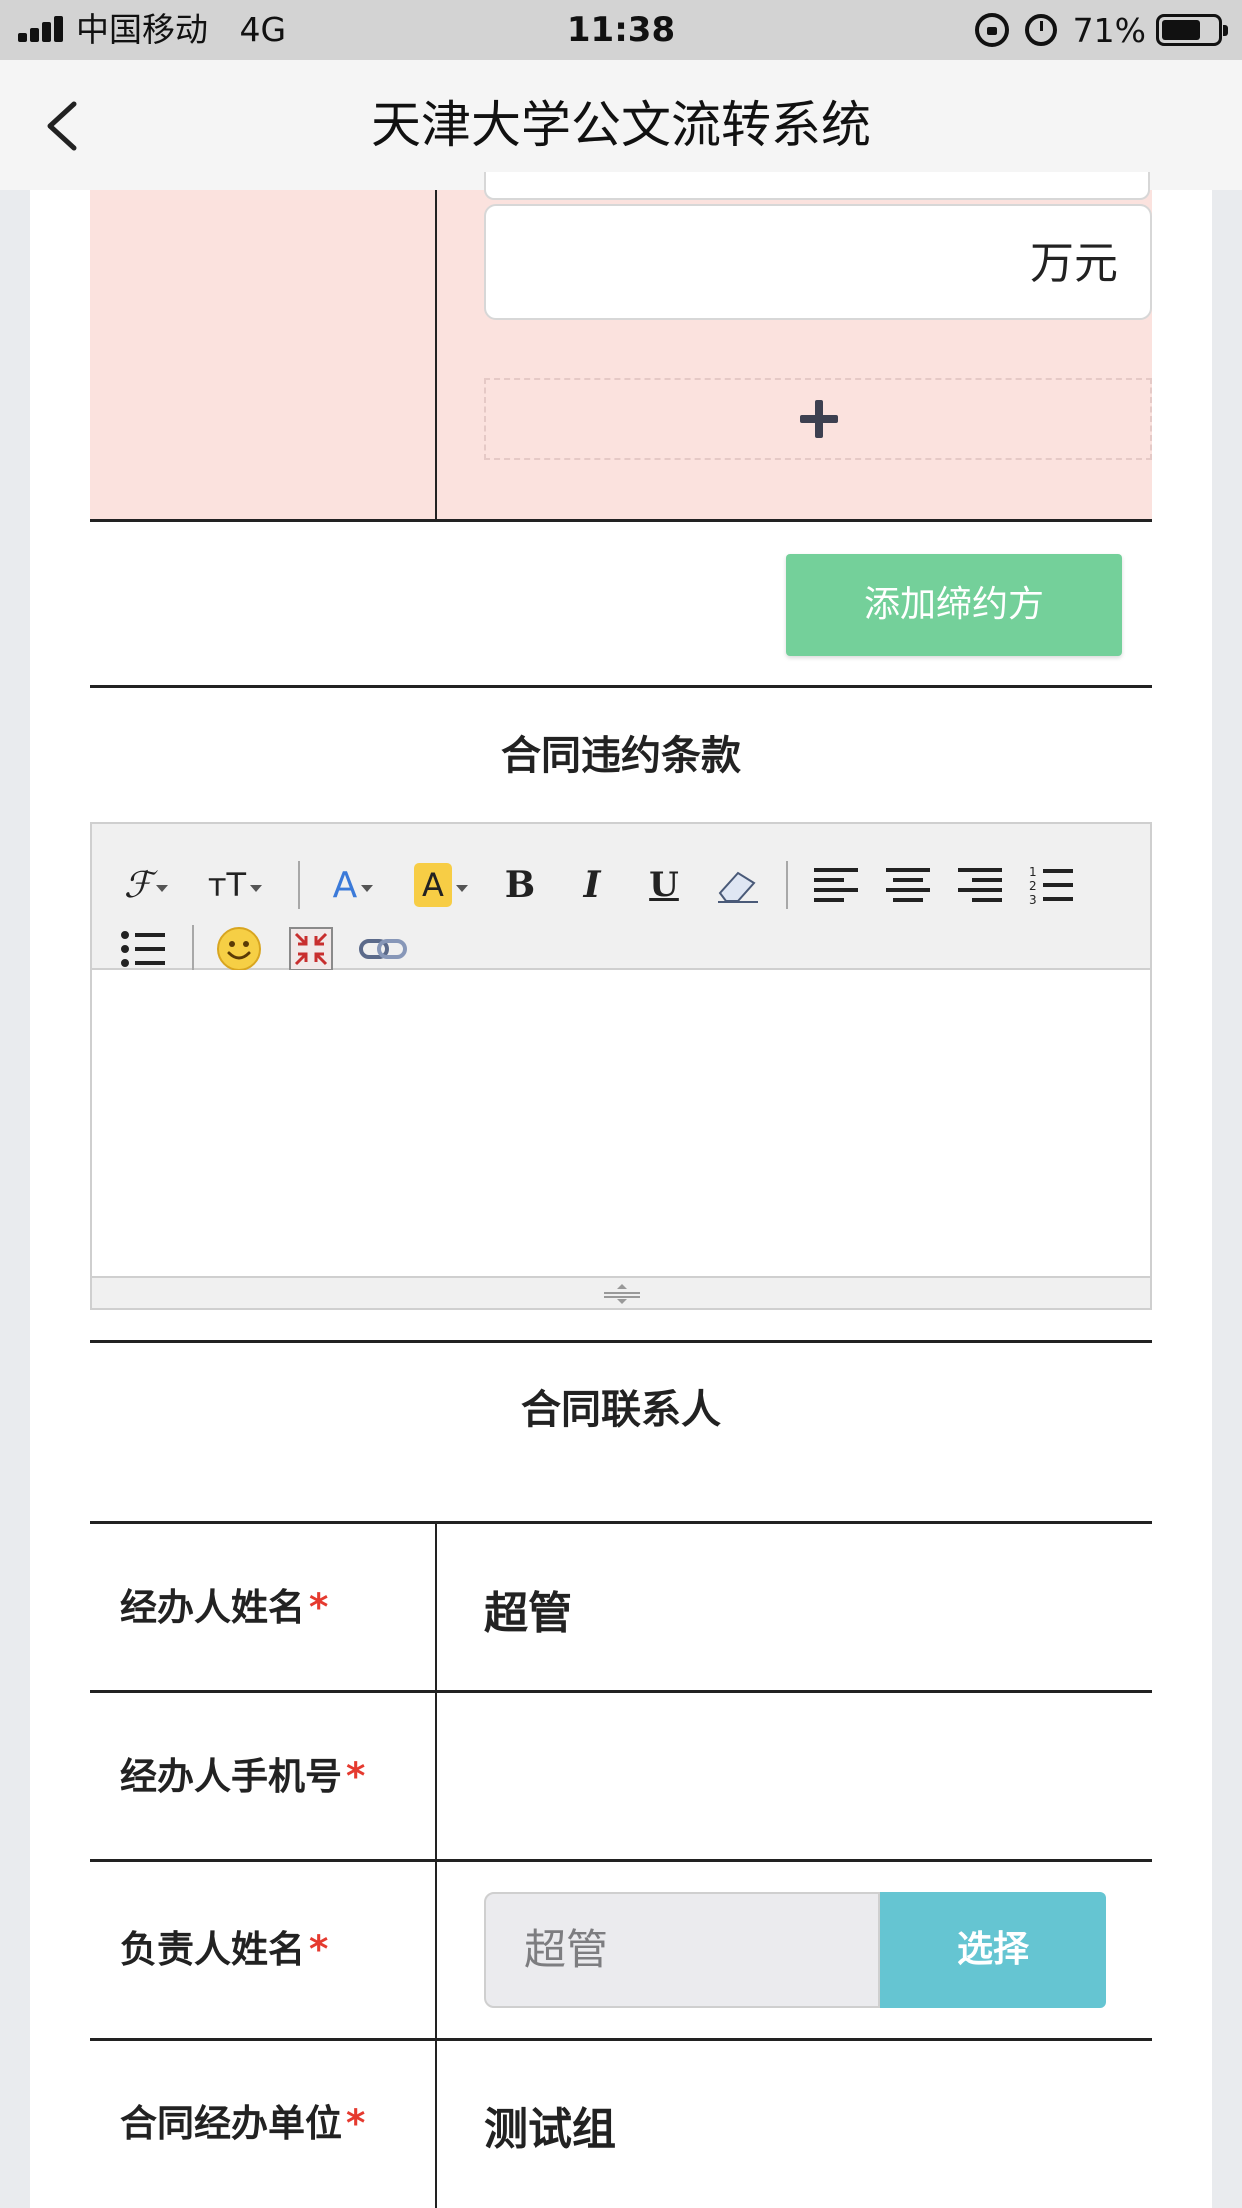 The image size is (1242, 2208). I want to click on battery-percent: 71%, so click(1109, 30).